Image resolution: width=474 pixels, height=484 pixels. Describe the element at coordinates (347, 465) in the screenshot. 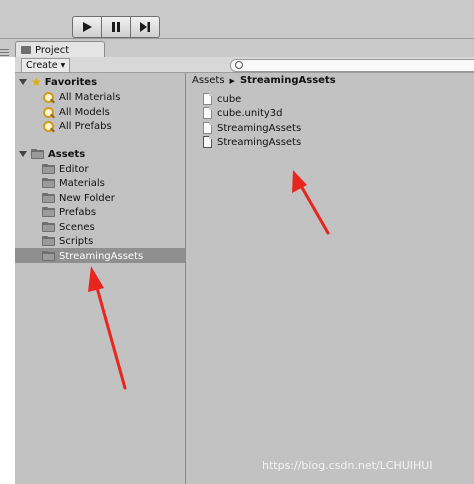

I see `watermark: https://blog.csdn.net/LCHUIHUI` at that location.